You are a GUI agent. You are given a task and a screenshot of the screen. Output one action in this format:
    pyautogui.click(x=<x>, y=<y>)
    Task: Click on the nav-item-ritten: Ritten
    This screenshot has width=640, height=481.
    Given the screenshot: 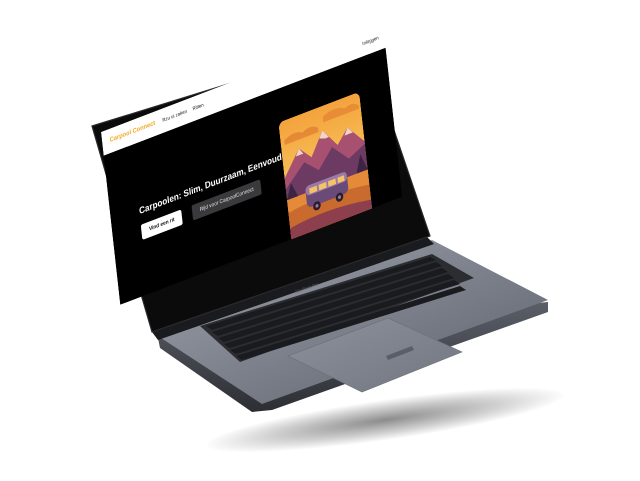 What is the action you would take?
    pyautogui.click(x=198, y=107)
    